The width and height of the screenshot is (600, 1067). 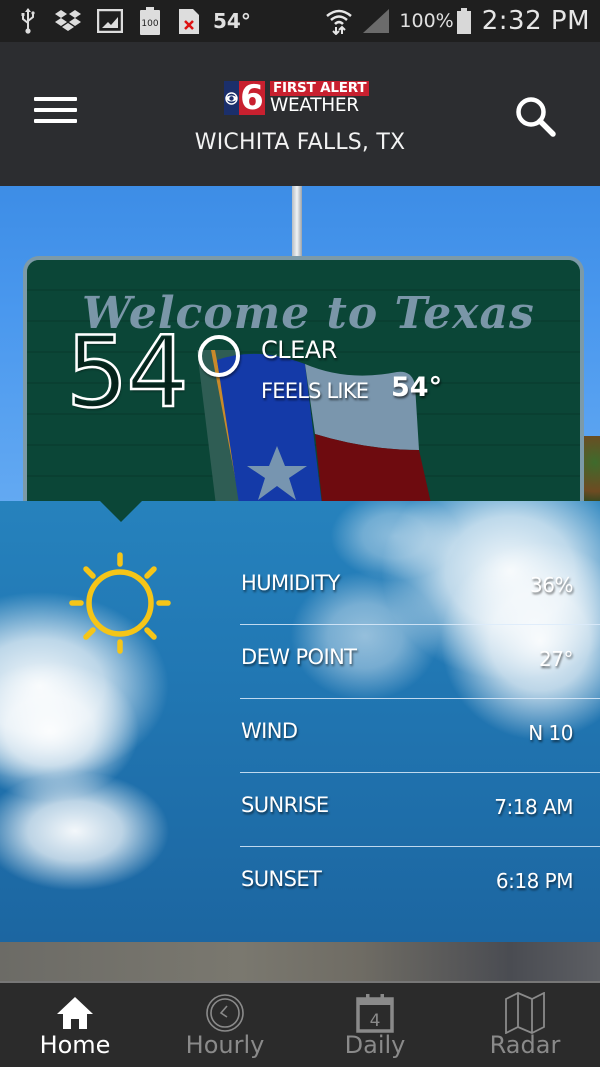 What do you see at coordinates (121, 511) in the screenshot?
I see `panel-pointer` at bounding box center [121, 511].